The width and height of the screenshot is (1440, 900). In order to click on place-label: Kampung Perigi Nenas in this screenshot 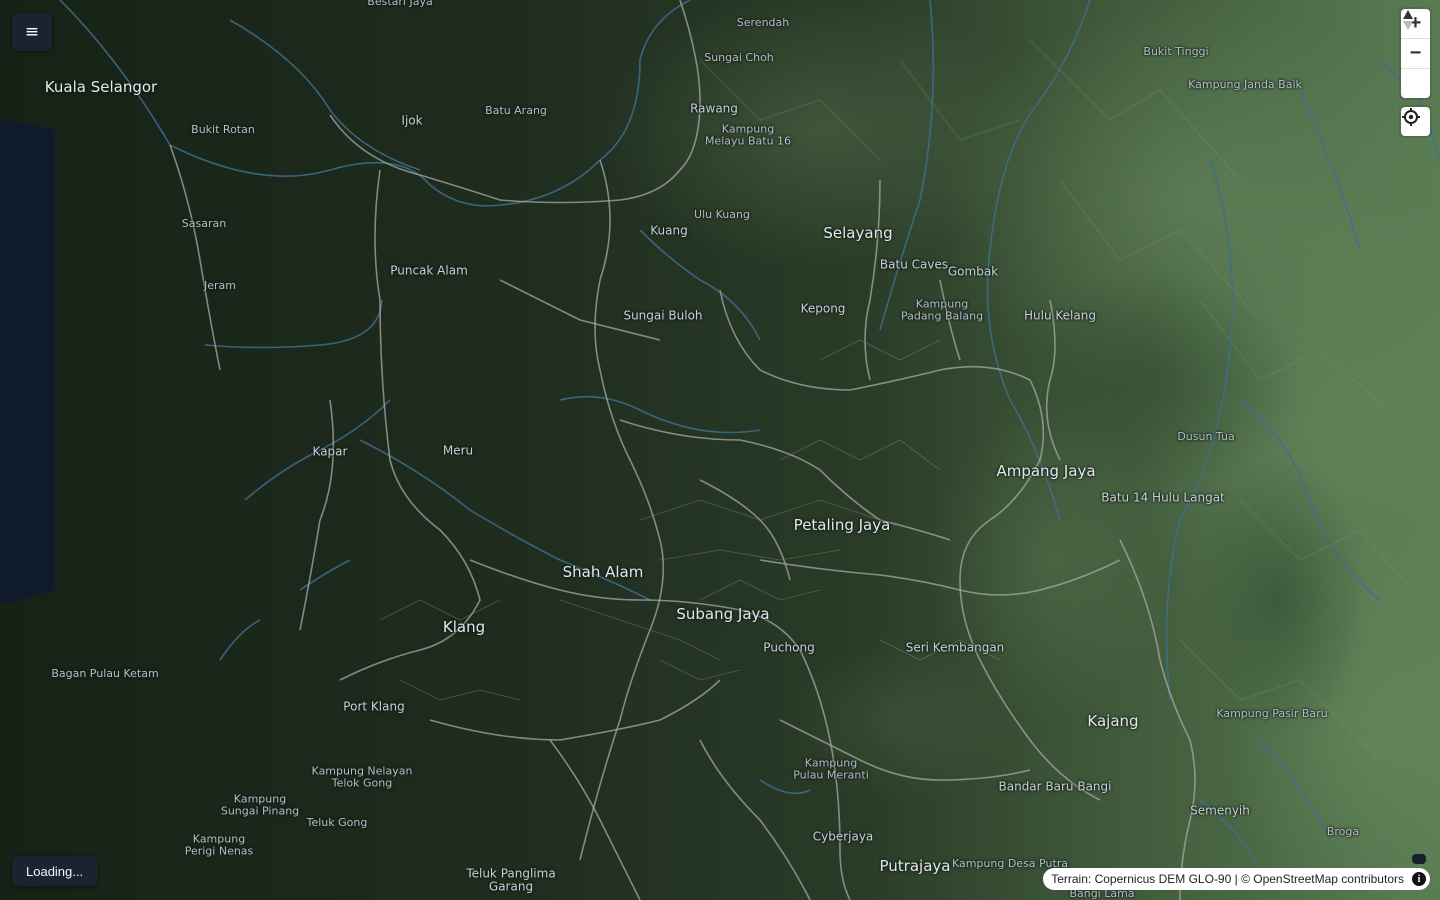, I will do `click(219, 844)`.